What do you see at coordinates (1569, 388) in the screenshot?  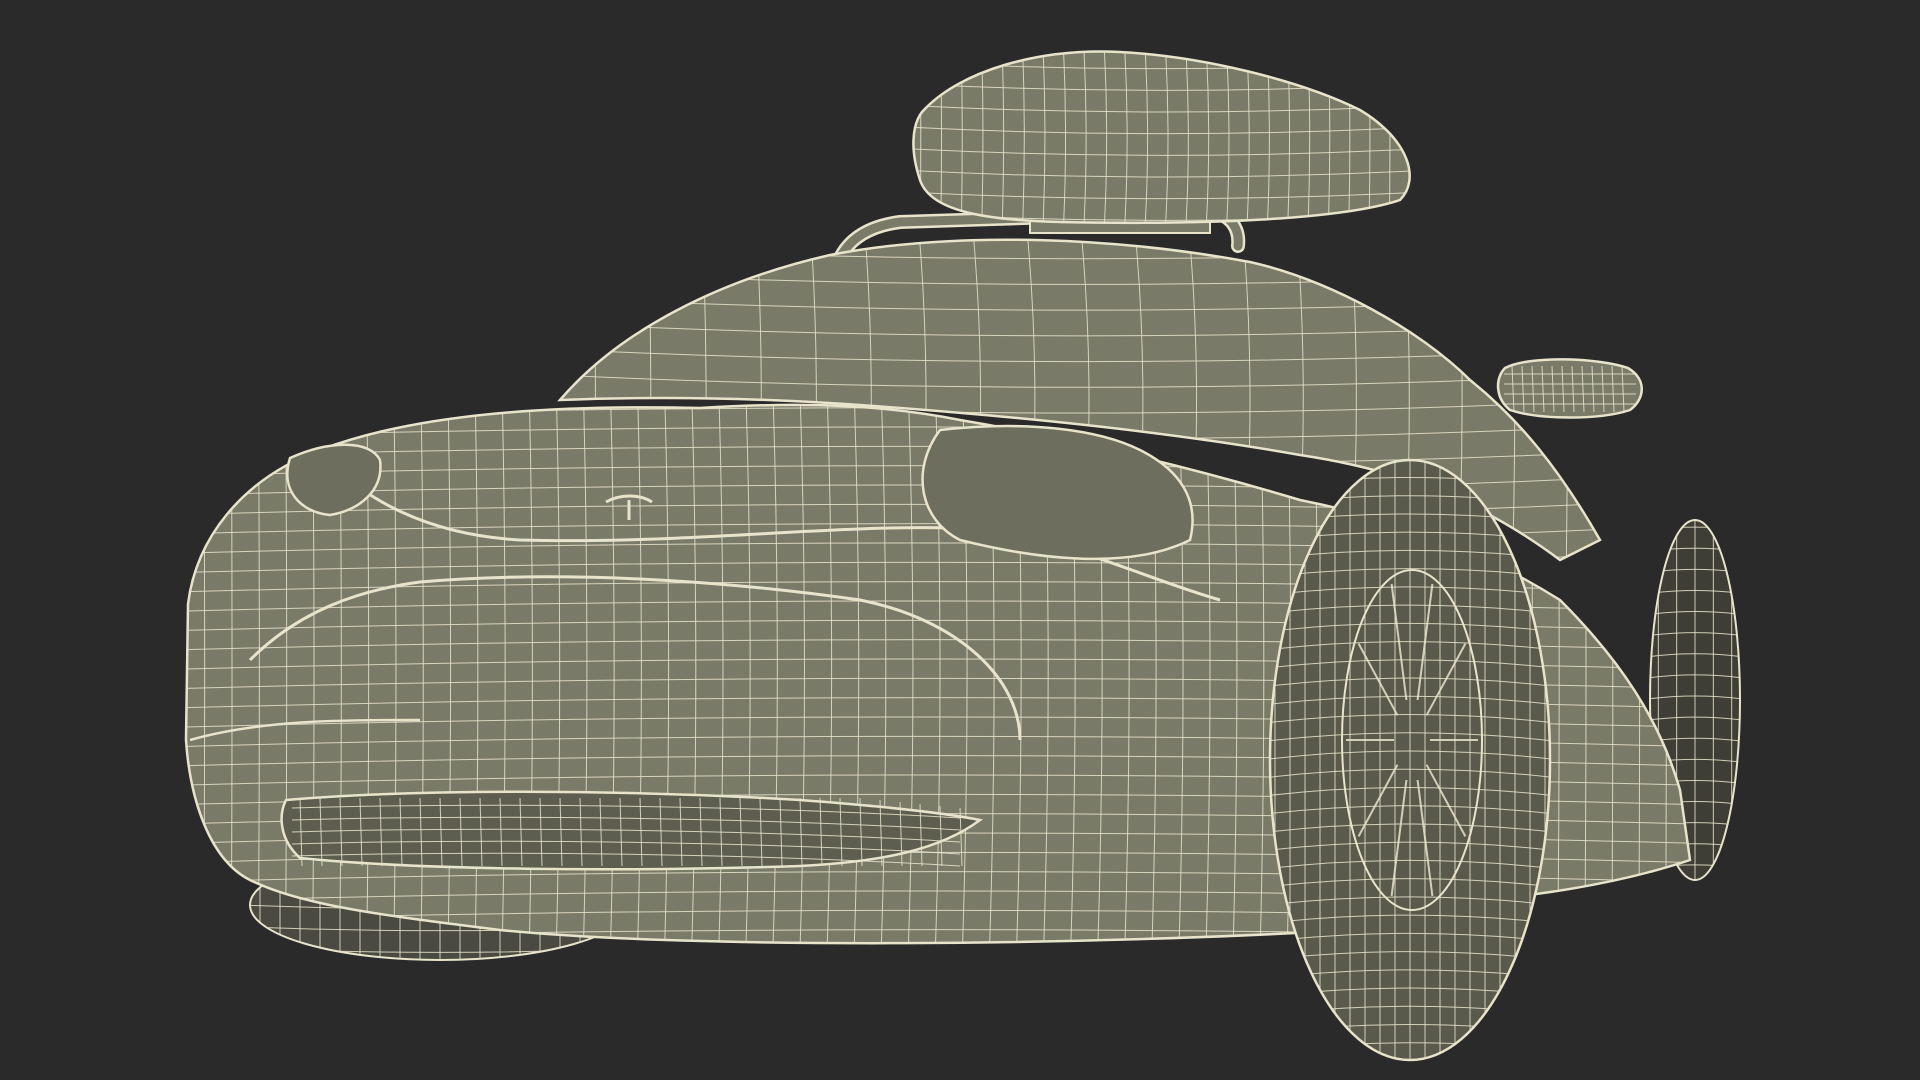 I see `side-mirror` at bounding box center [1569, 388].